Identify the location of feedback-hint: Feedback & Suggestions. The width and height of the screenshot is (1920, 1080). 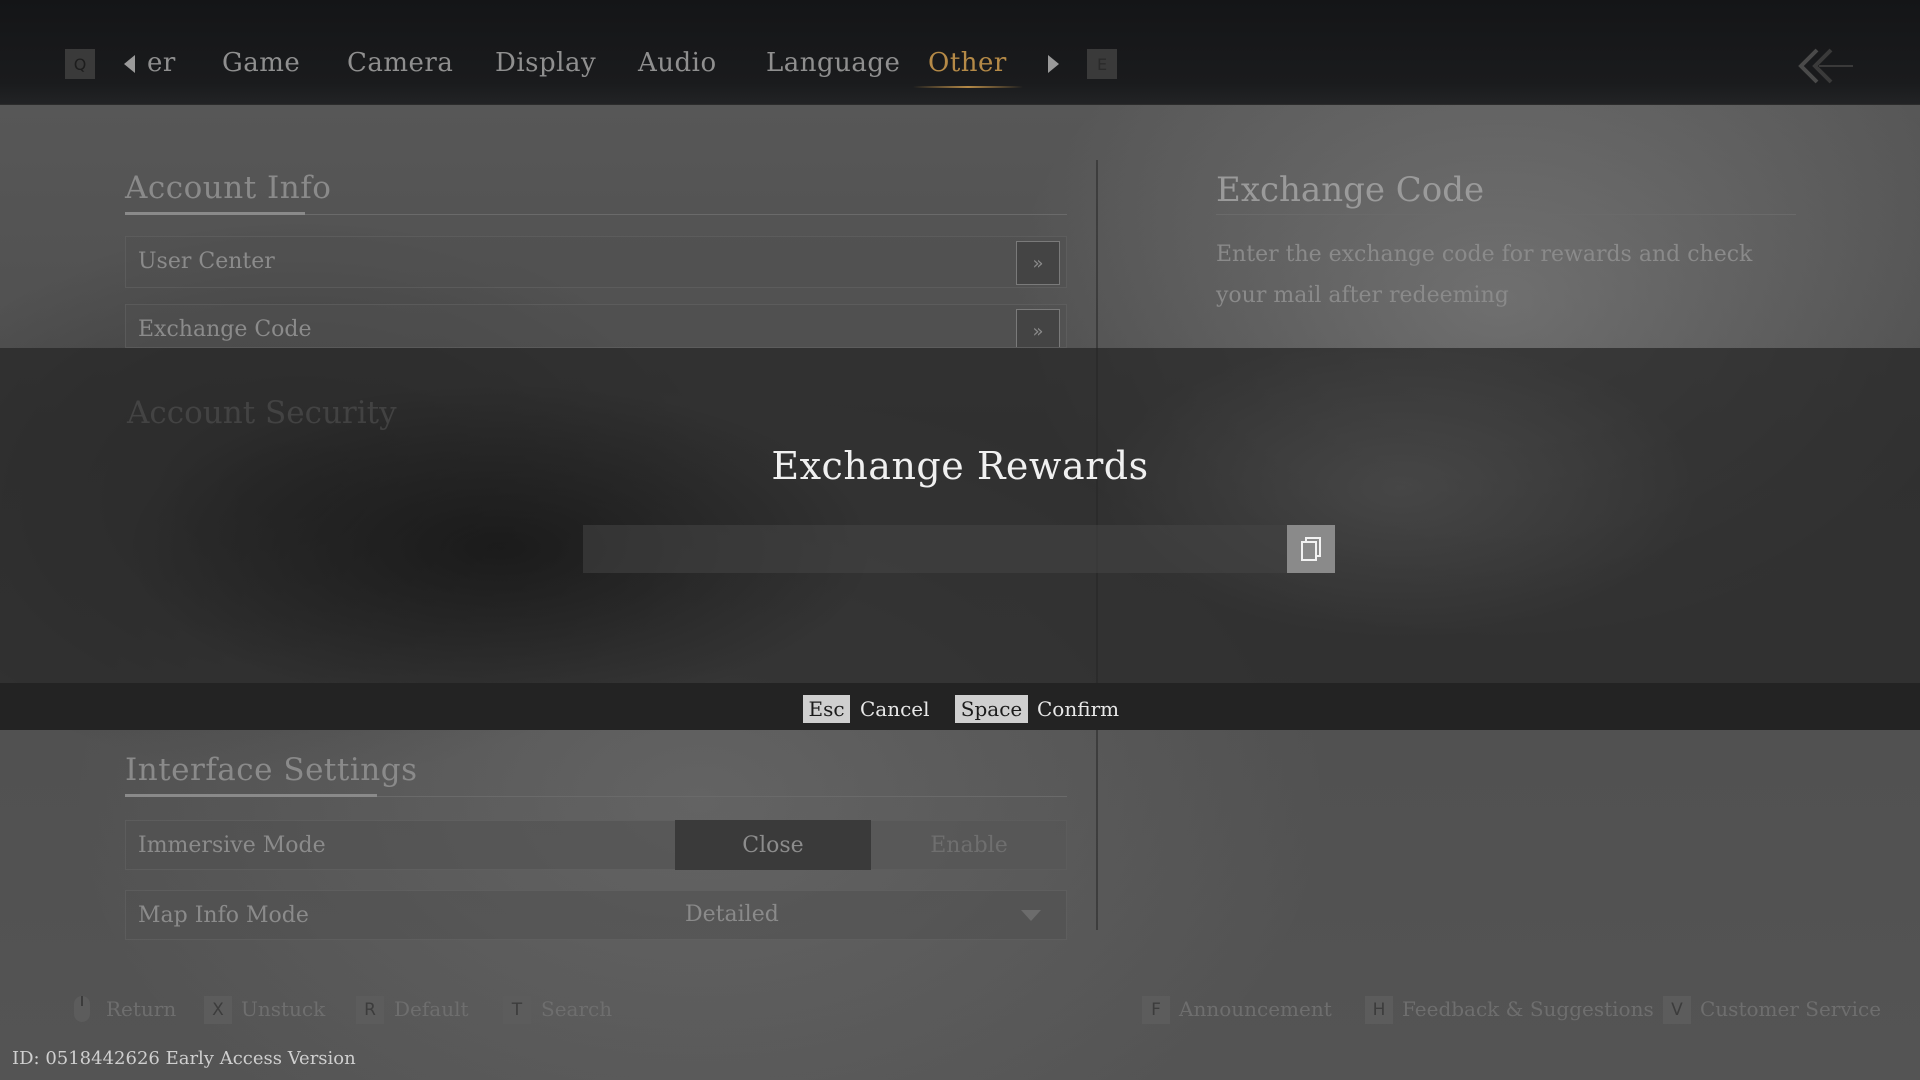
(1528, 1009).